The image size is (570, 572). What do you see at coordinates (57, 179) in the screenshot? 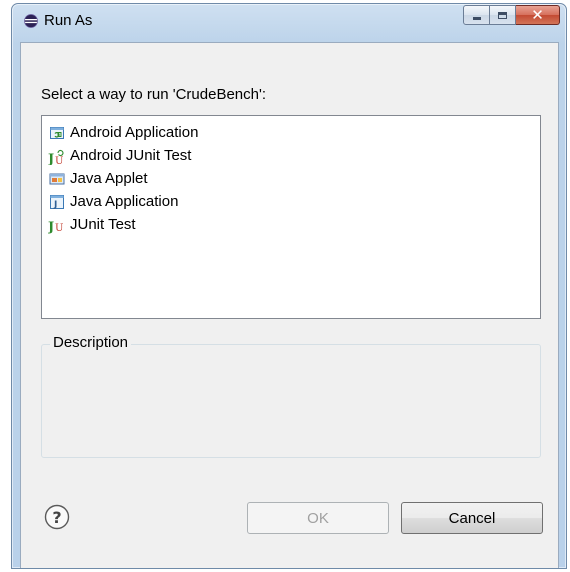
I see `java-applet-icon` at bounding box center [57, 179].